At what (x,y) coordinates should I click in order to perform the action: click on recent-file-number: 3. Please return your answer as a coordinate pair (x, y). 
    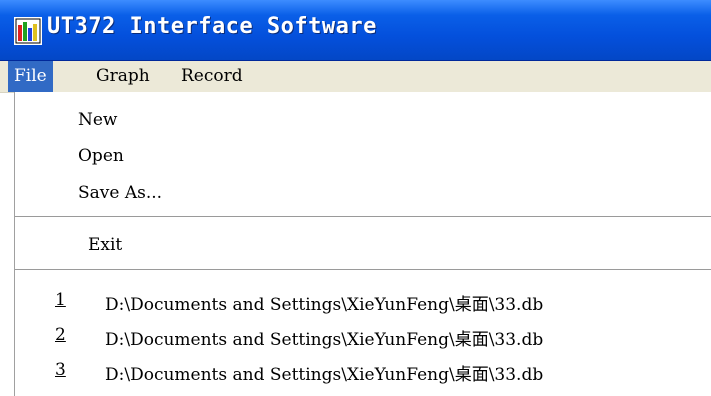
    Looking at the image, I should click on (60, 370).